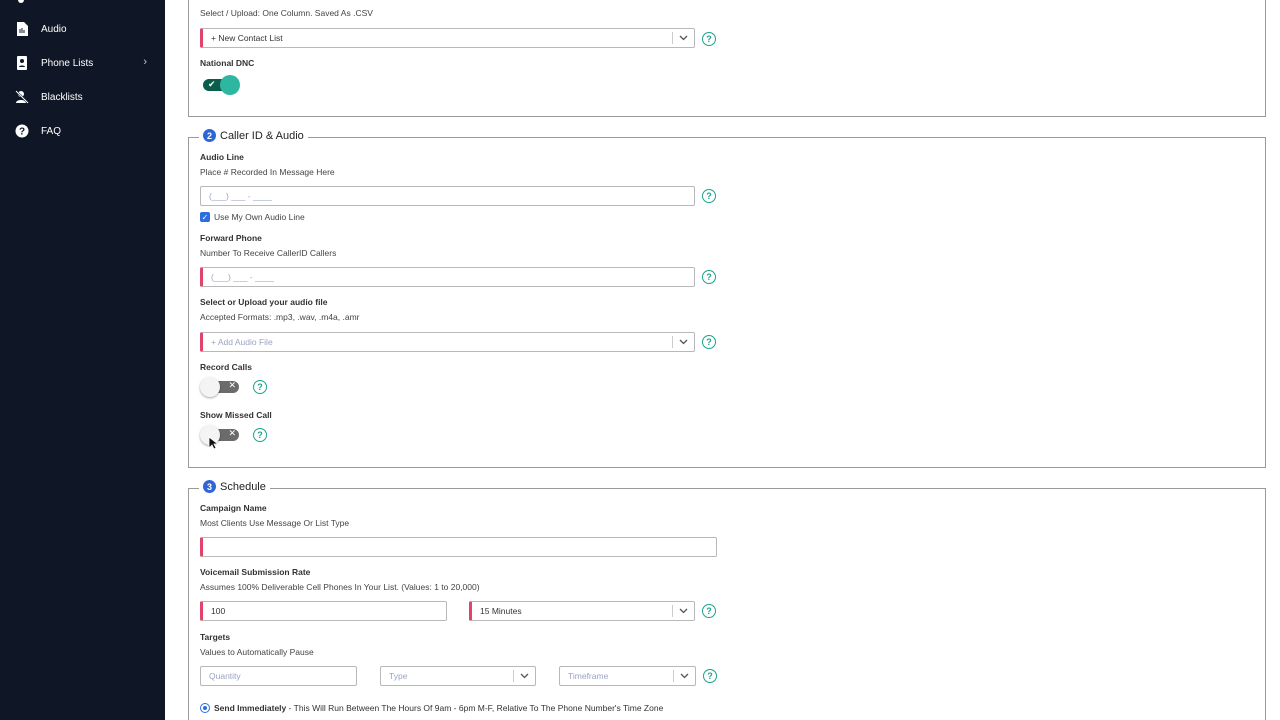  I want to click on audio-file-sub: Accepted Formats: .mp3, .wav, .m4a, .amr, so click(280, 317).